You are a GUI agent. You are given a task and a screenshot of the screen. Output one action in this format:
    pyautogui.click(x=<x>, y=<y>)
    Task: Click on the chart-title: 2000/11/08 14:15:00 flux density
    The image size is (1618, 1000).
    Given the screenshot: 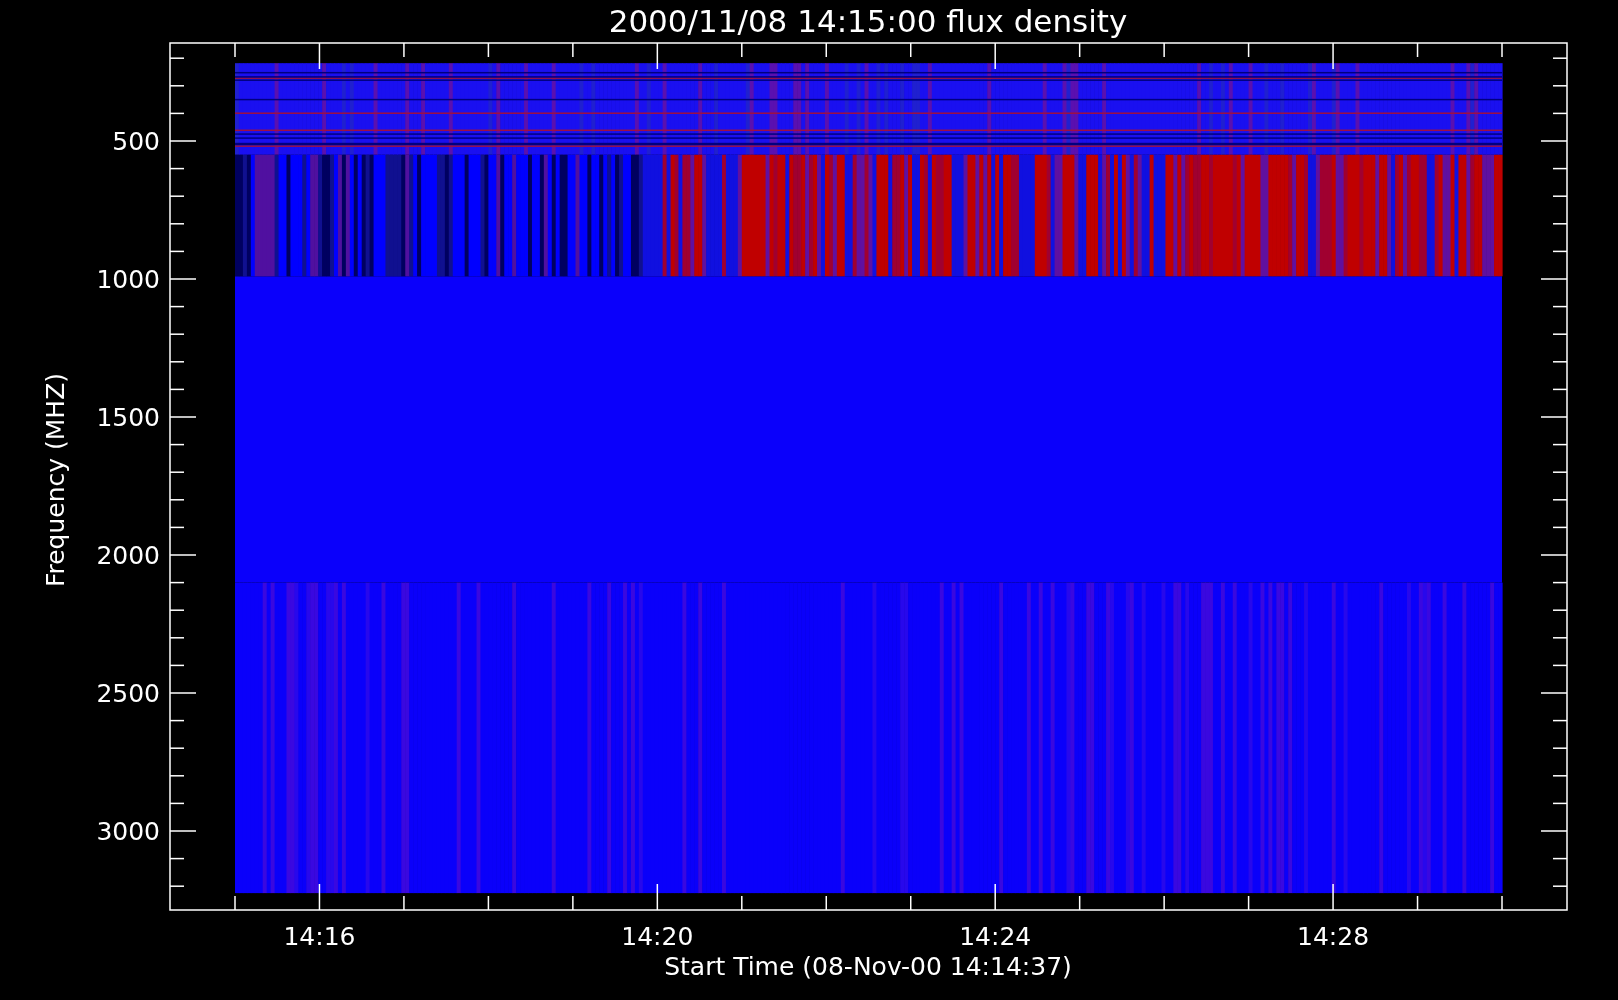 What is the action you would take?
    pyautogui.click(x=868, y=21)
    